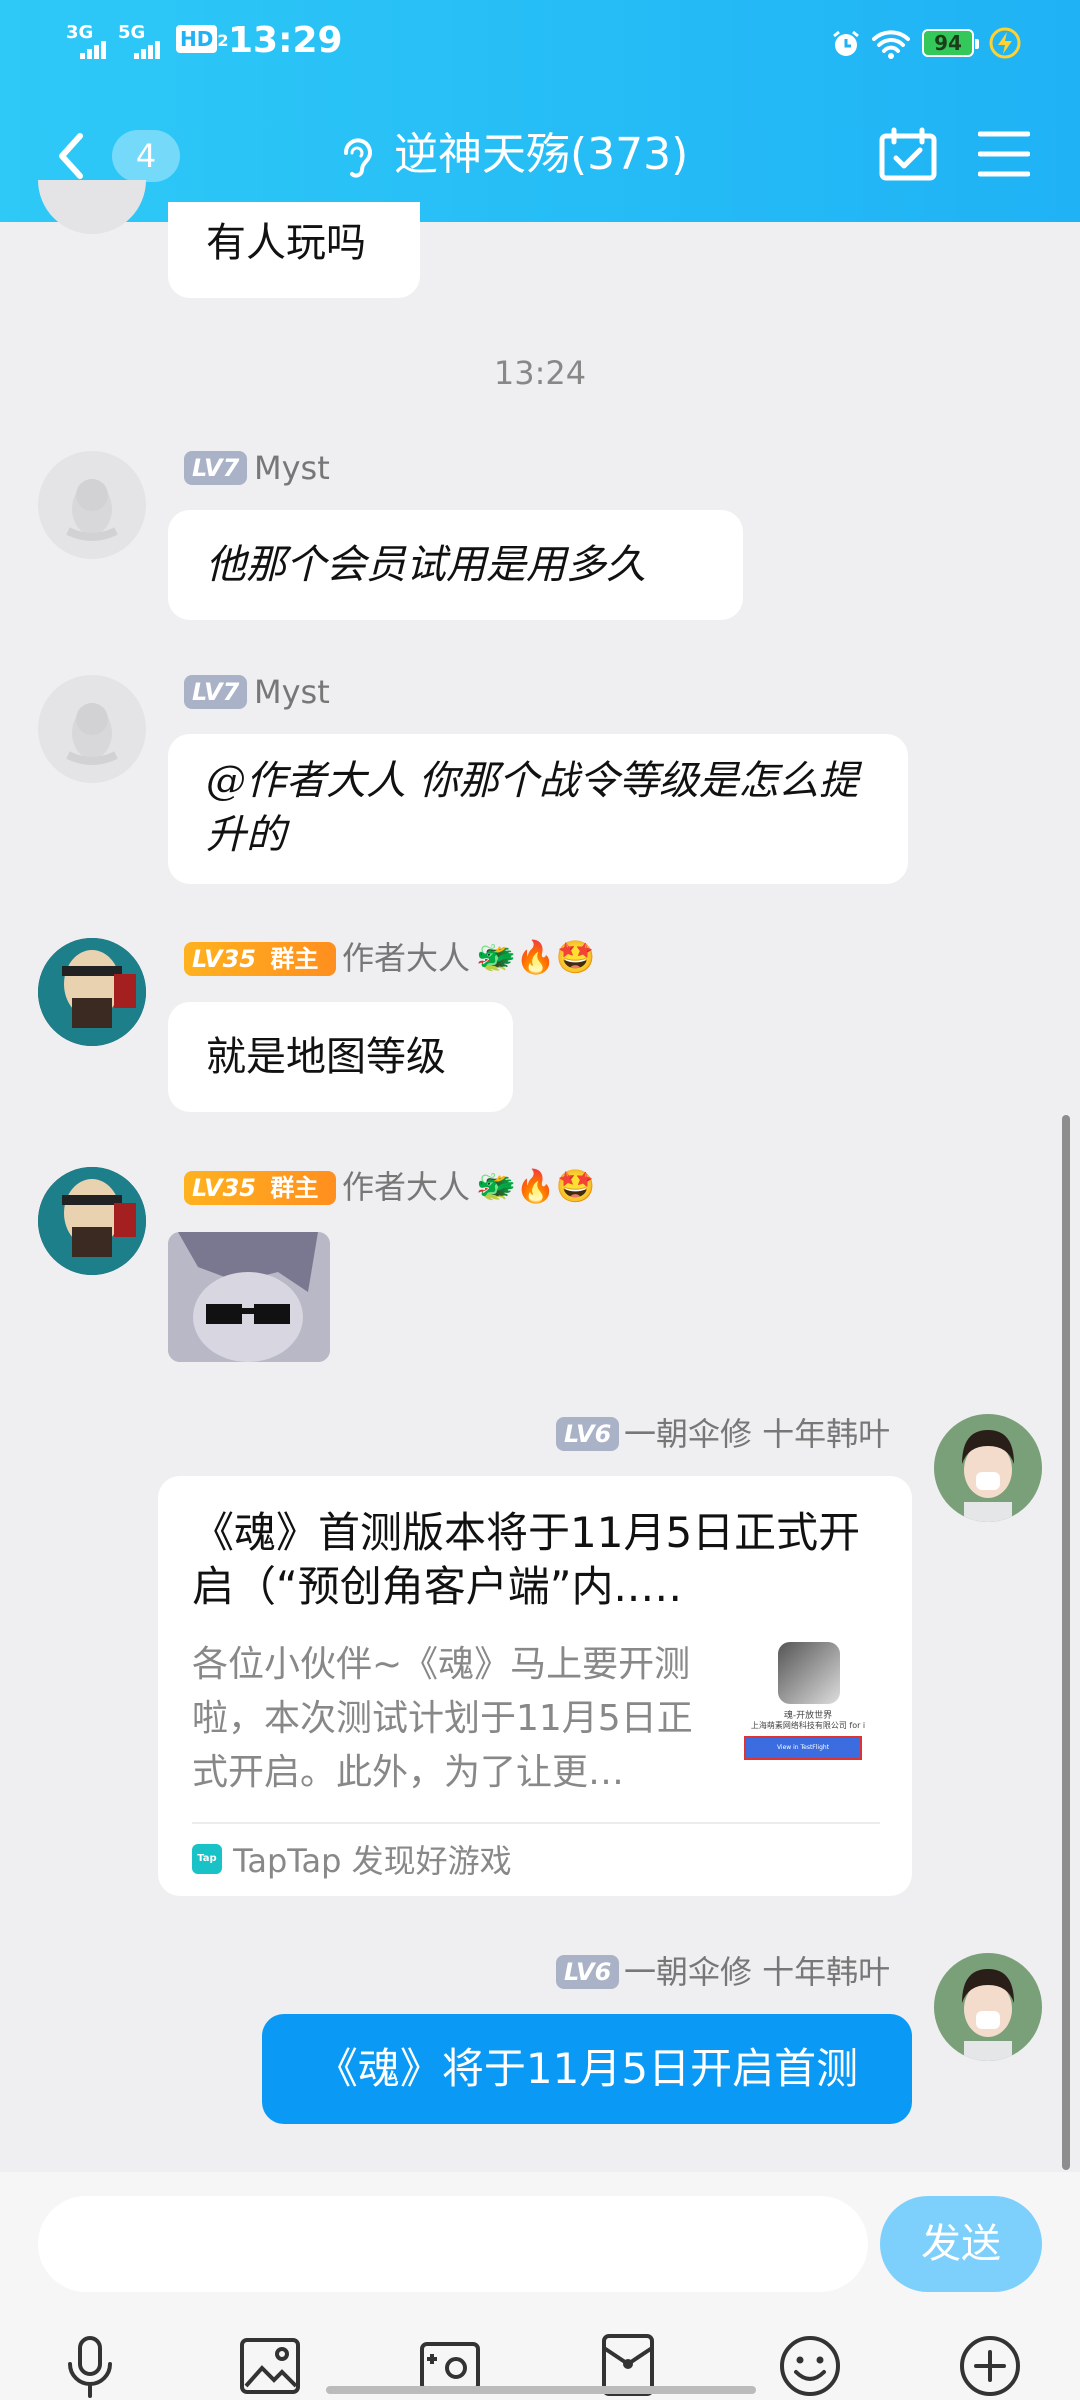 This screenshot has height=2400, width=1080. I want to click on thumbnail-button: View in TestFlight, so click(803, 1748).